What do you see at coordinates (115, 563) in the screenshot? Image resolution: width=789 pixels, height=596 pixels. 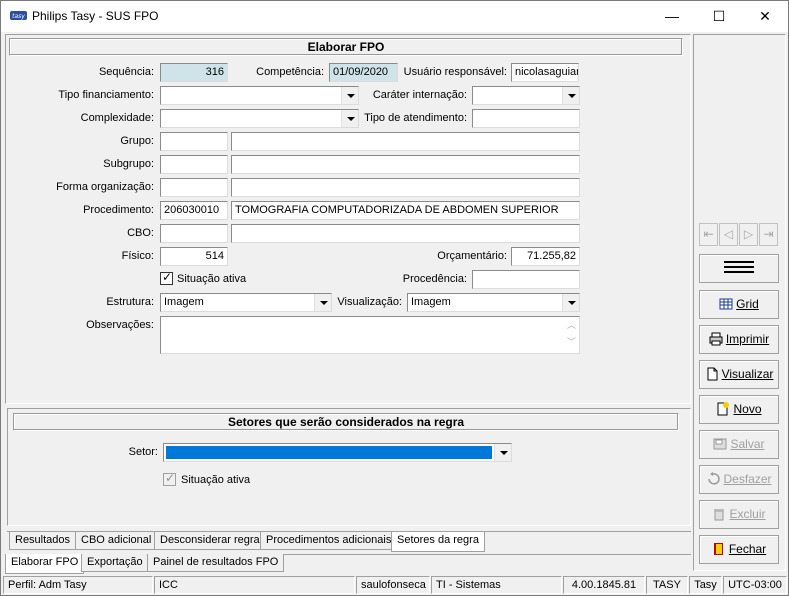 I see `tab-exportacao: Exportação` at bounding box center [115, 563].